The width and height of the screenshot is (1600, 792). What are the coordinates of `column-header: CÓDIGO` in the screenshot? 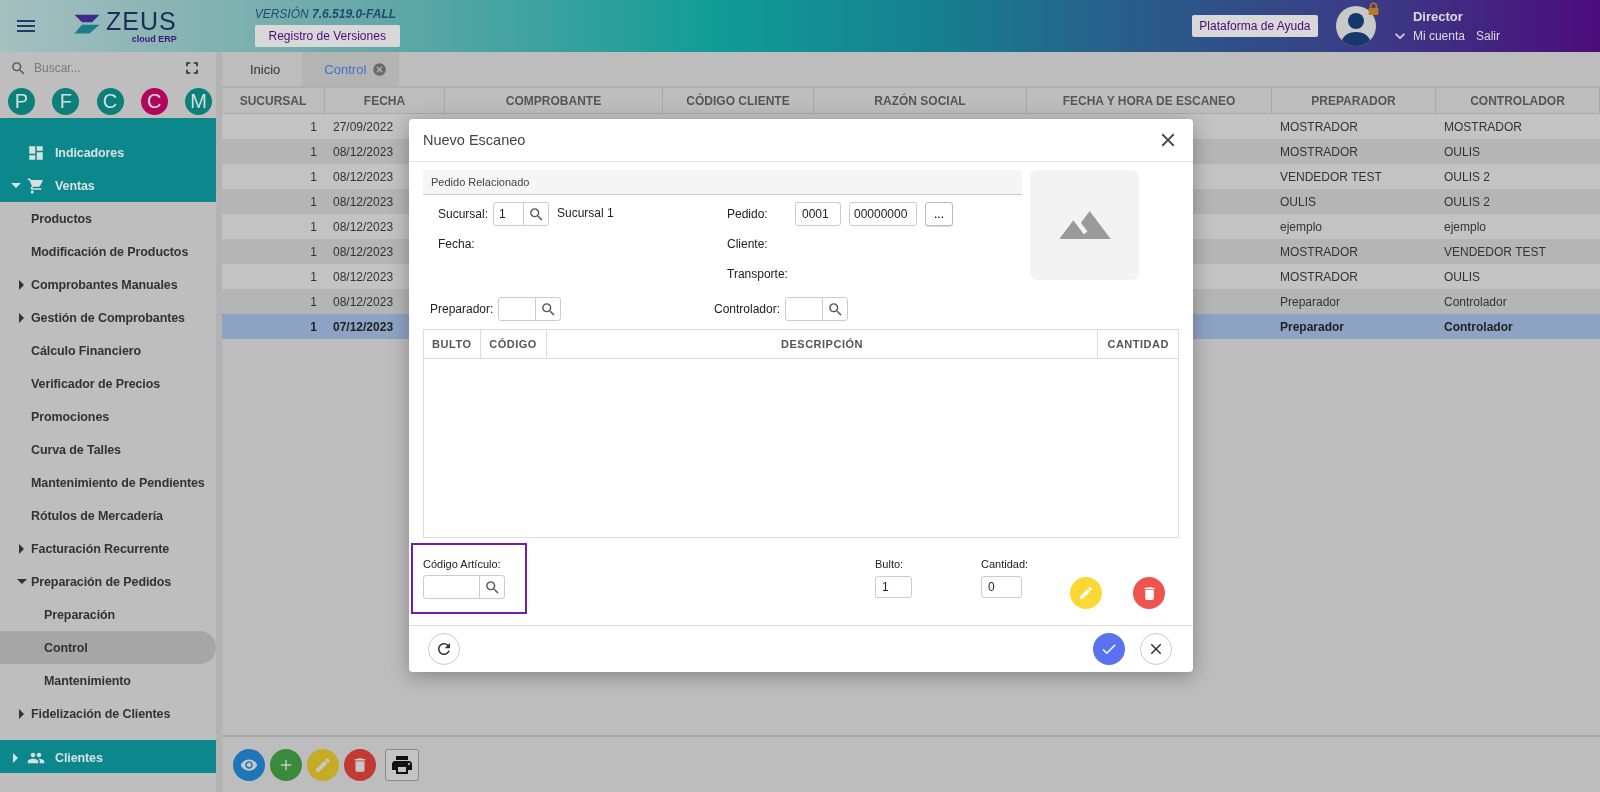 It's located at (513, 344).